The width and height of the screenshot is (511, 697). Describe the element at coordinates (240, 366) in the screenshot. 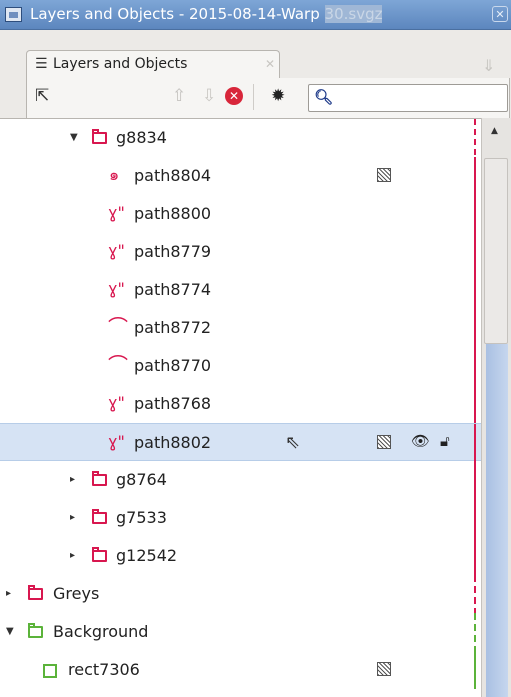

I see `tree-row-path8770: ⌒ path8770` at that location.